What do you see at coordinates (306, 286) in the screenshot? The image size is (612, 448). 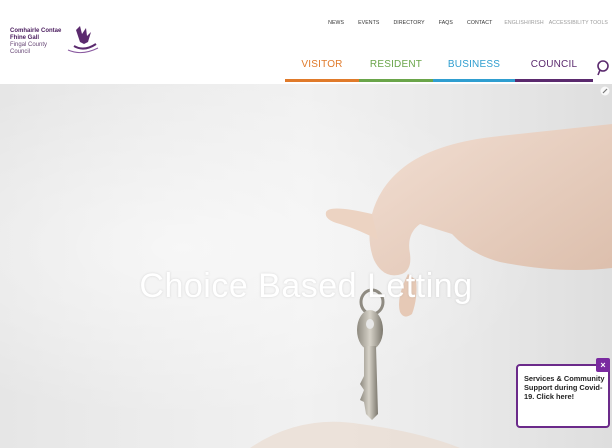 I see `hero-title: Choice Based Letting` at bounding box center [306, 286].